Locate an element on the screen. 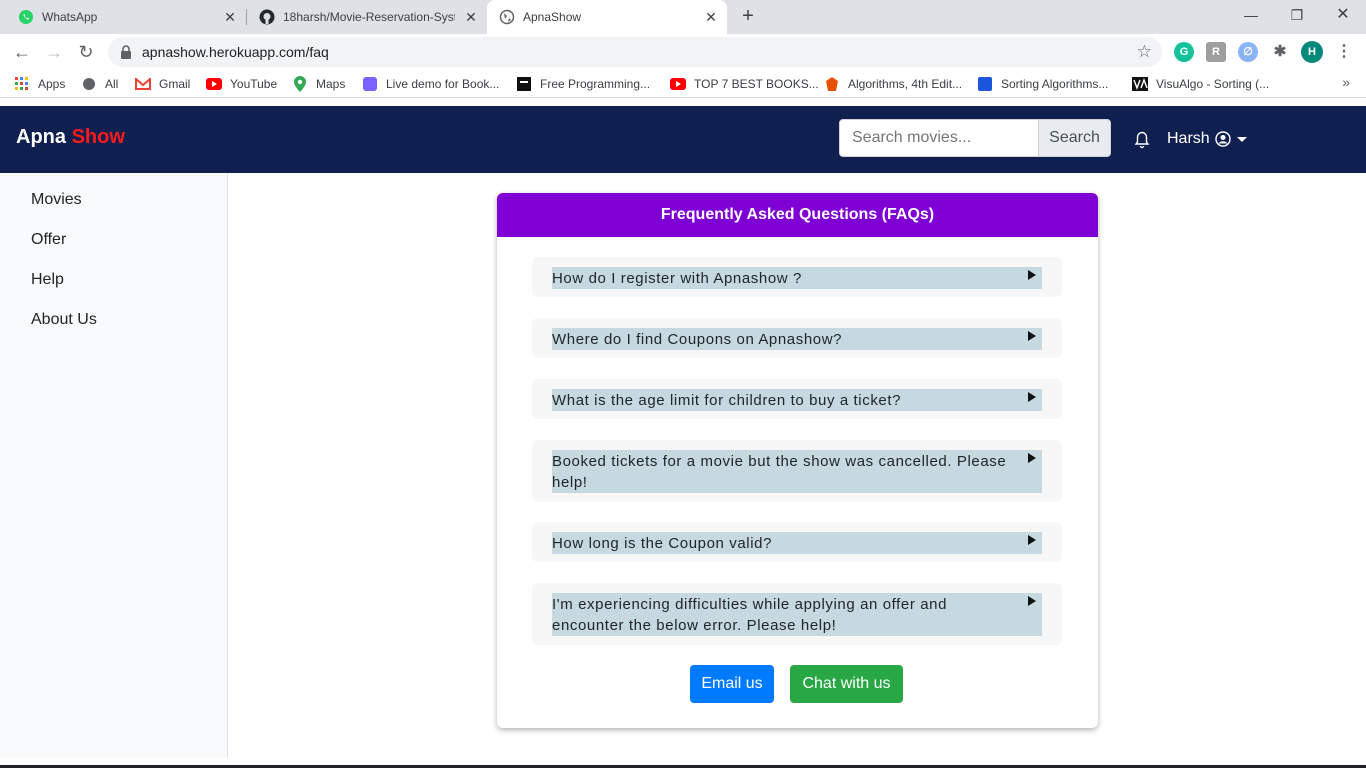  forward-icon: → is located at coordinates (54, 52).